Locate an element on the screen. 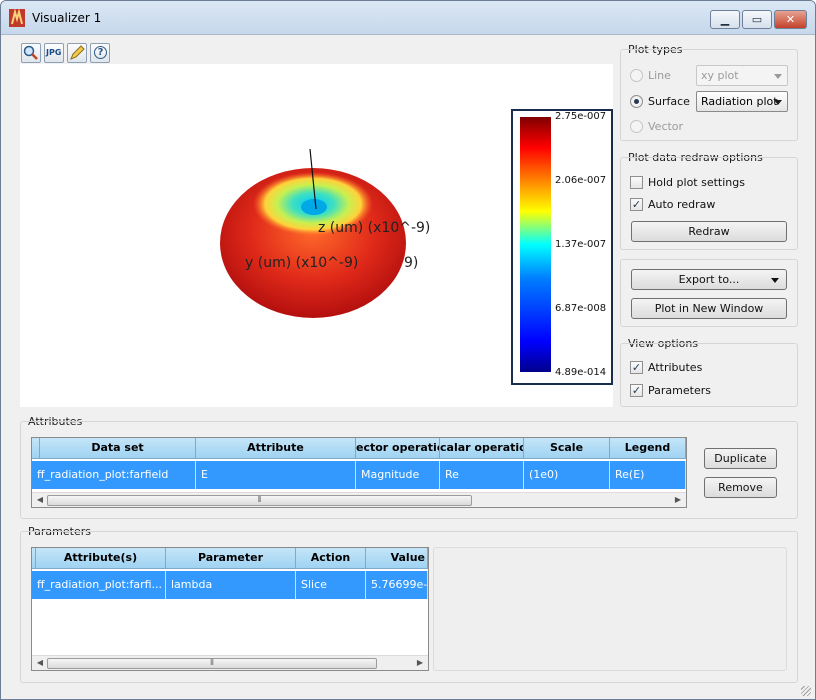 The height and width of the screenshot is (700, 816). line-radio-label: Line is located at coordinates (659, 75).